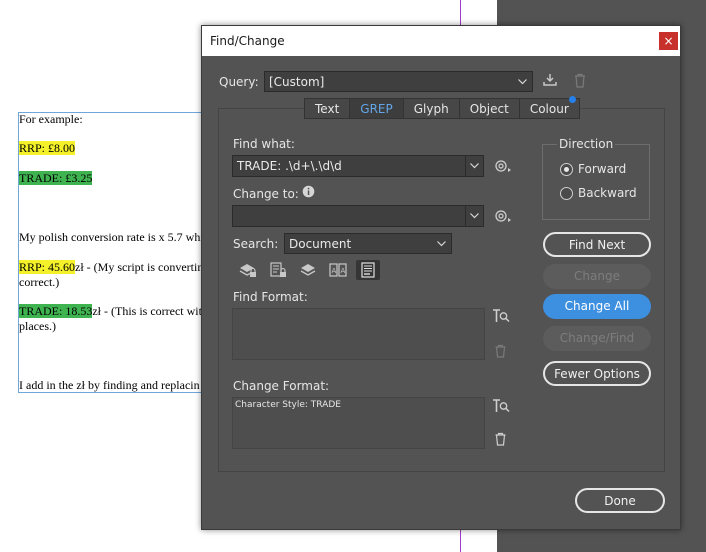 The width and height of the screenshot is (706, 552). I want to click on close-button: ×, so click(668, 41).